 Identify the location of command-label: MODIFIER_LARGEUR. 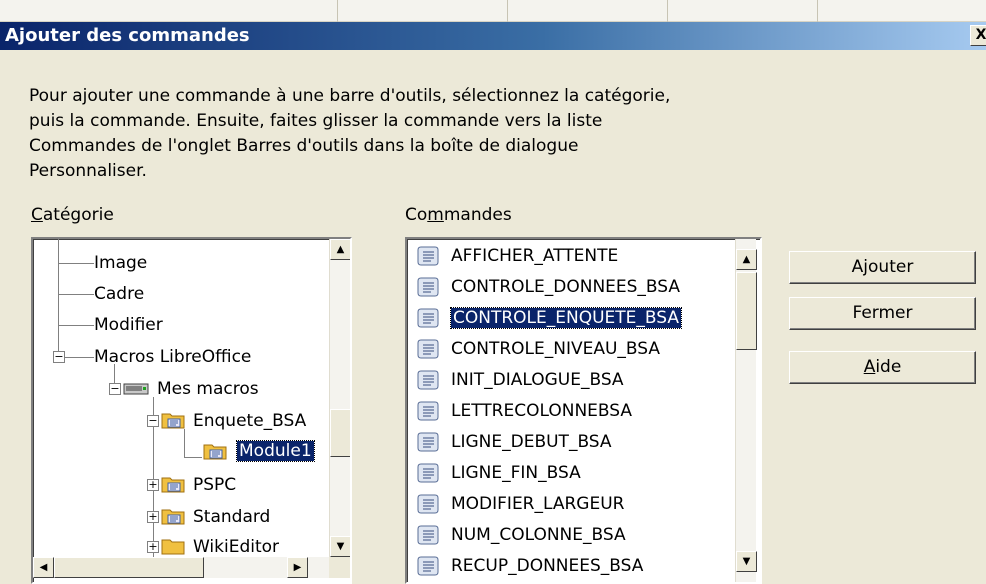
(538, 504).